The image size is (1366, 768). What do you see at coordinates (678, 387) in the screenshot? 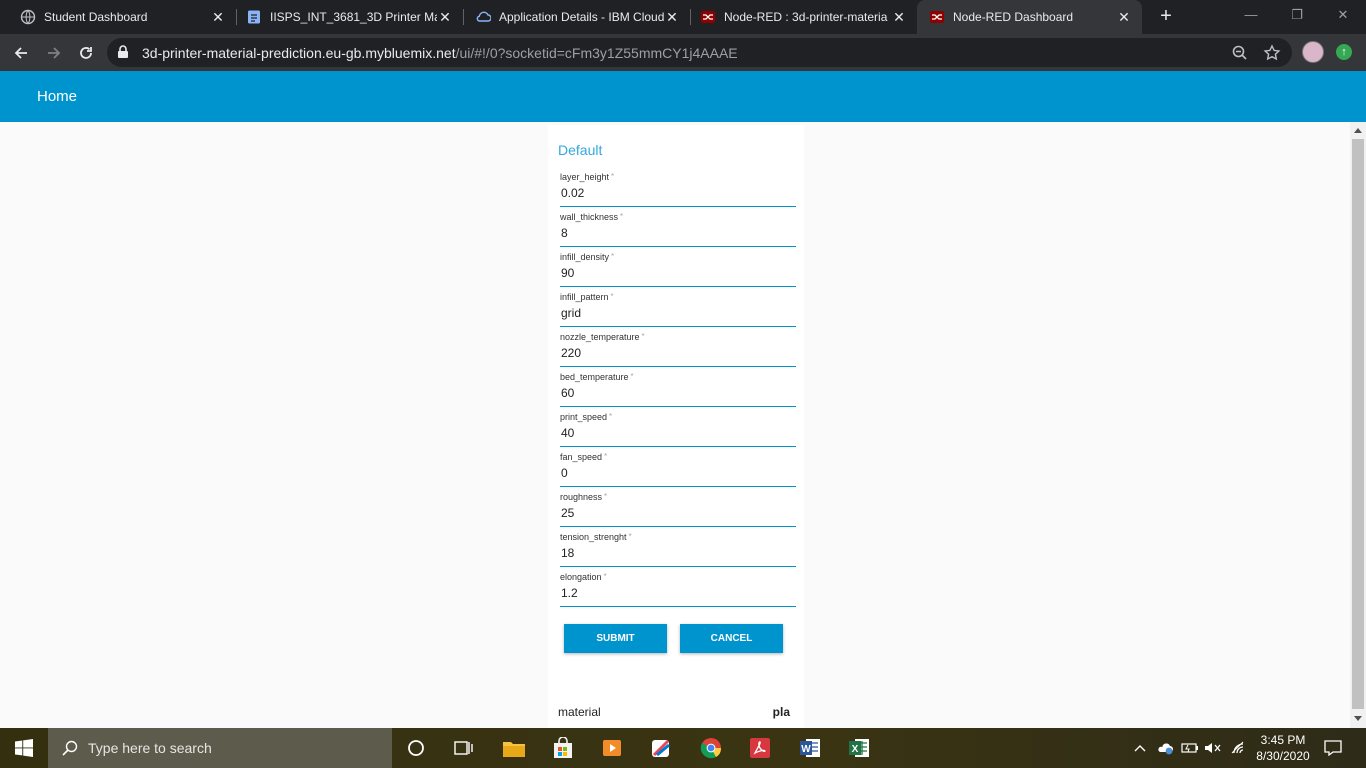
I see `field-bed-temperature: bed_temperature * 60` at bounding box center [678, 387].